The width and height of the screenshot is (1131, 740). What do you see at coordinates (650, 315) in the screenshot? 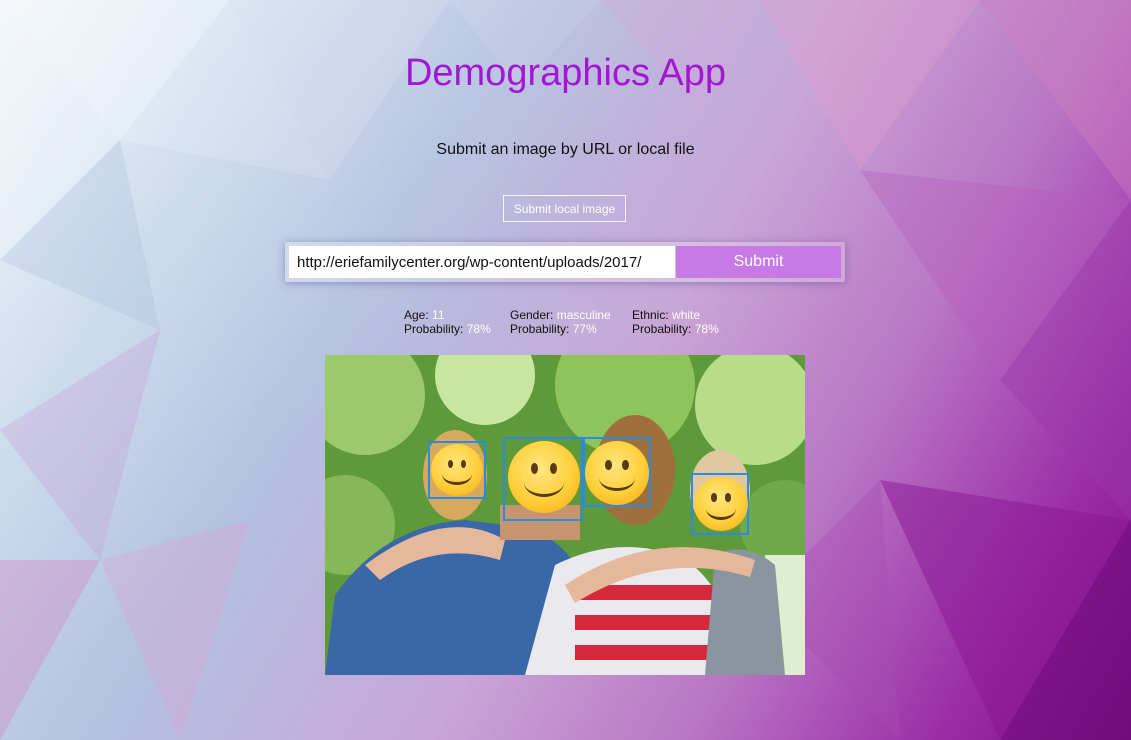
I see `ethnic-label: Ethnic:` at bounding box center [650, 315].